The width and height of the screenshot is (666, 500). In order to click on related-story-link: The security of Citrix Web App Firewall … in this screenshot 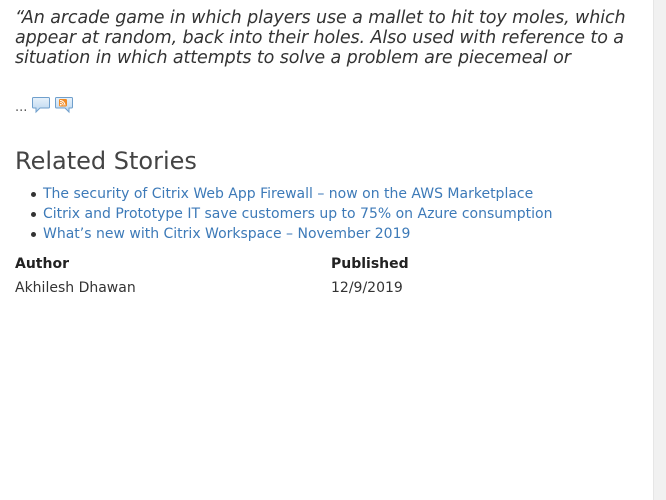, I will do `click(288, 194)`.